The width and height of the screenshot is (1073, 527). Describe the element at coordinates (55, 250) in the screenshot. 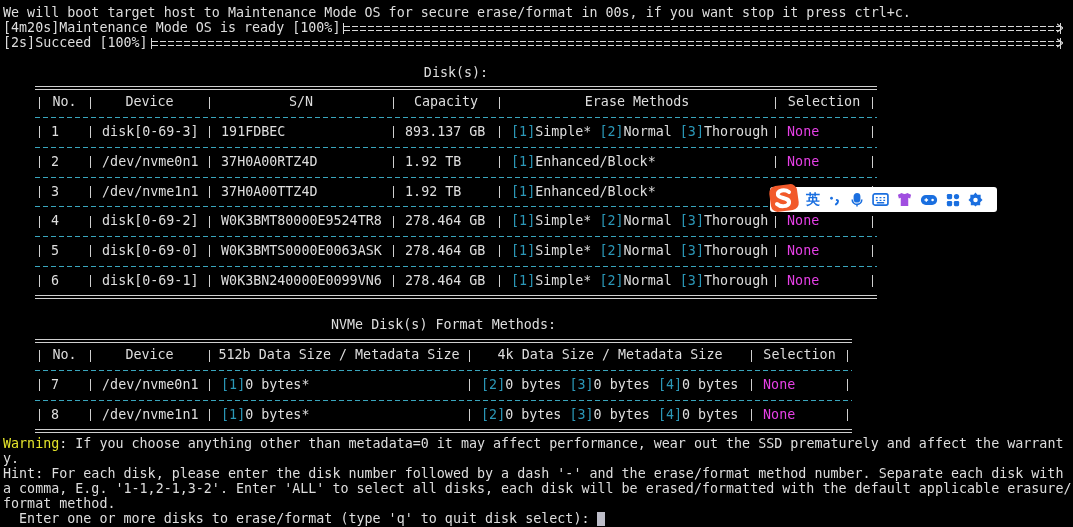

I see `table-cell: 5` at that location.